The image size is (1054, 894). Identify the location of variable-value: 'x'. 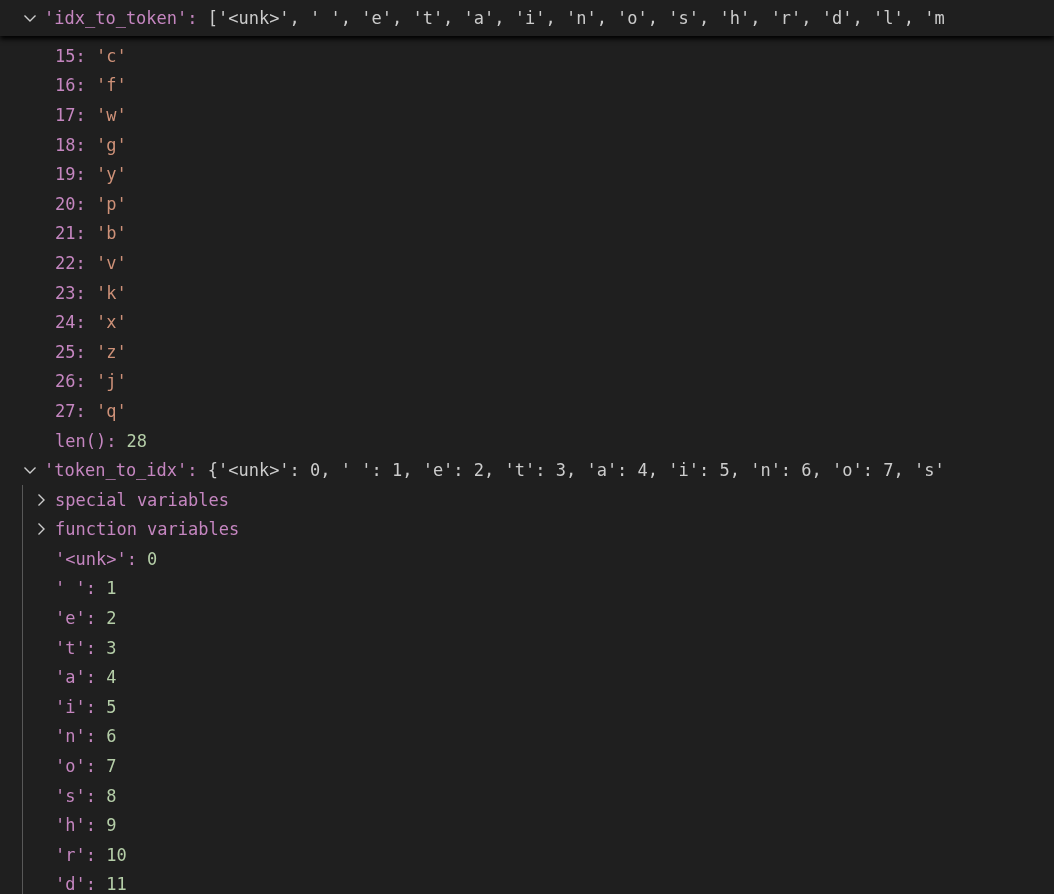
(111, 322).